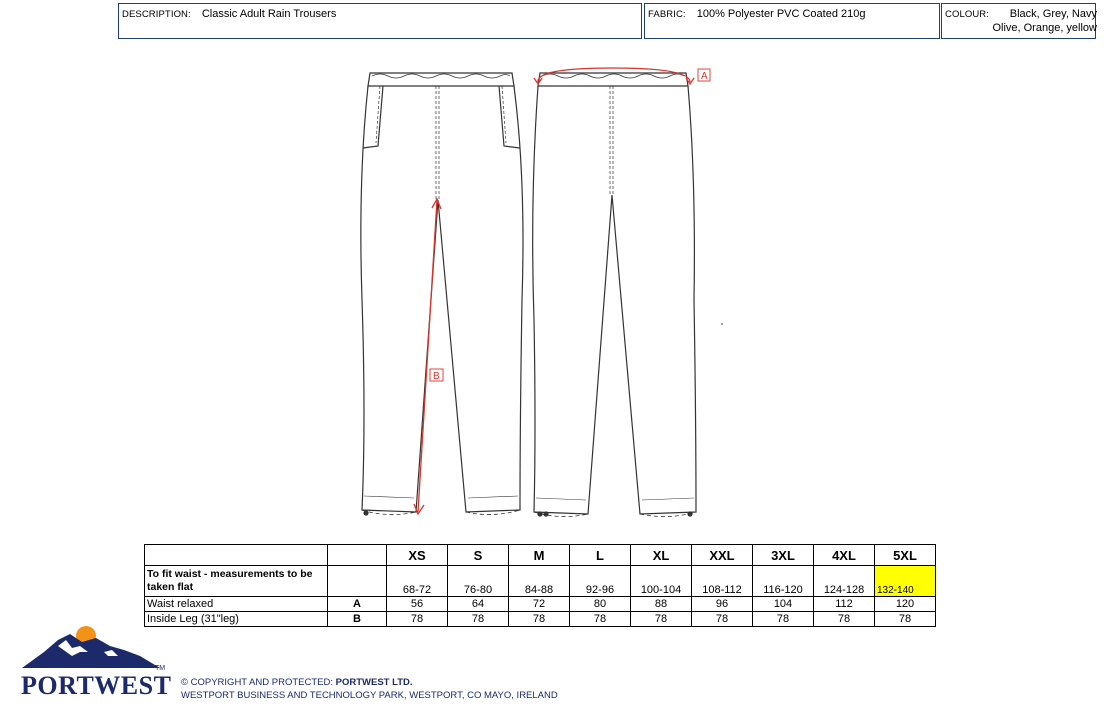 This screenshot has height=713, width=1115. I want to click on size-header: 3XL, so click(783, 555).